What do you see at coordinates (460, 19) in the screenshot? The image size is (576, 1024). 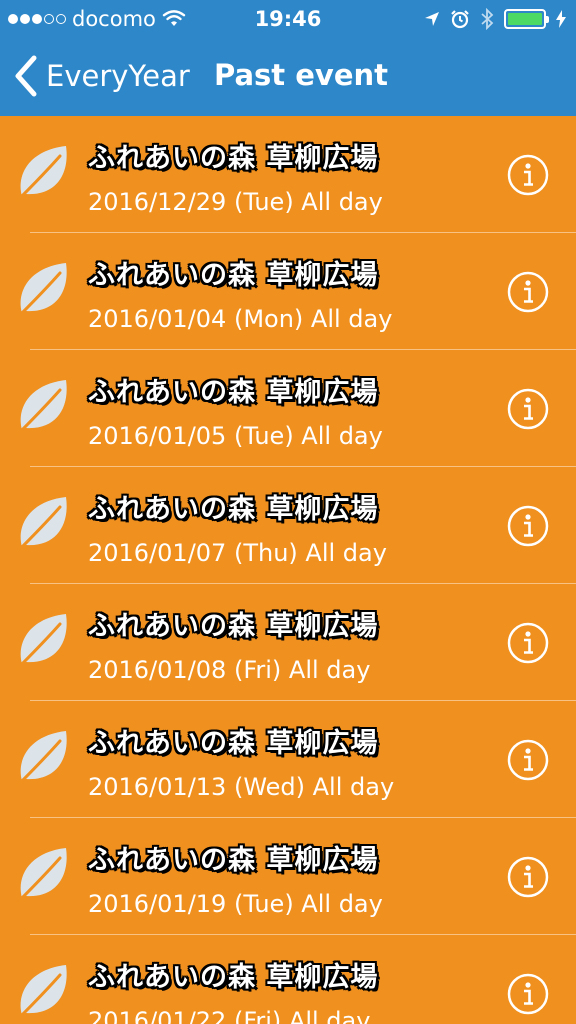 I see `alarm-clock-icon` at bounding box center [460, 19].